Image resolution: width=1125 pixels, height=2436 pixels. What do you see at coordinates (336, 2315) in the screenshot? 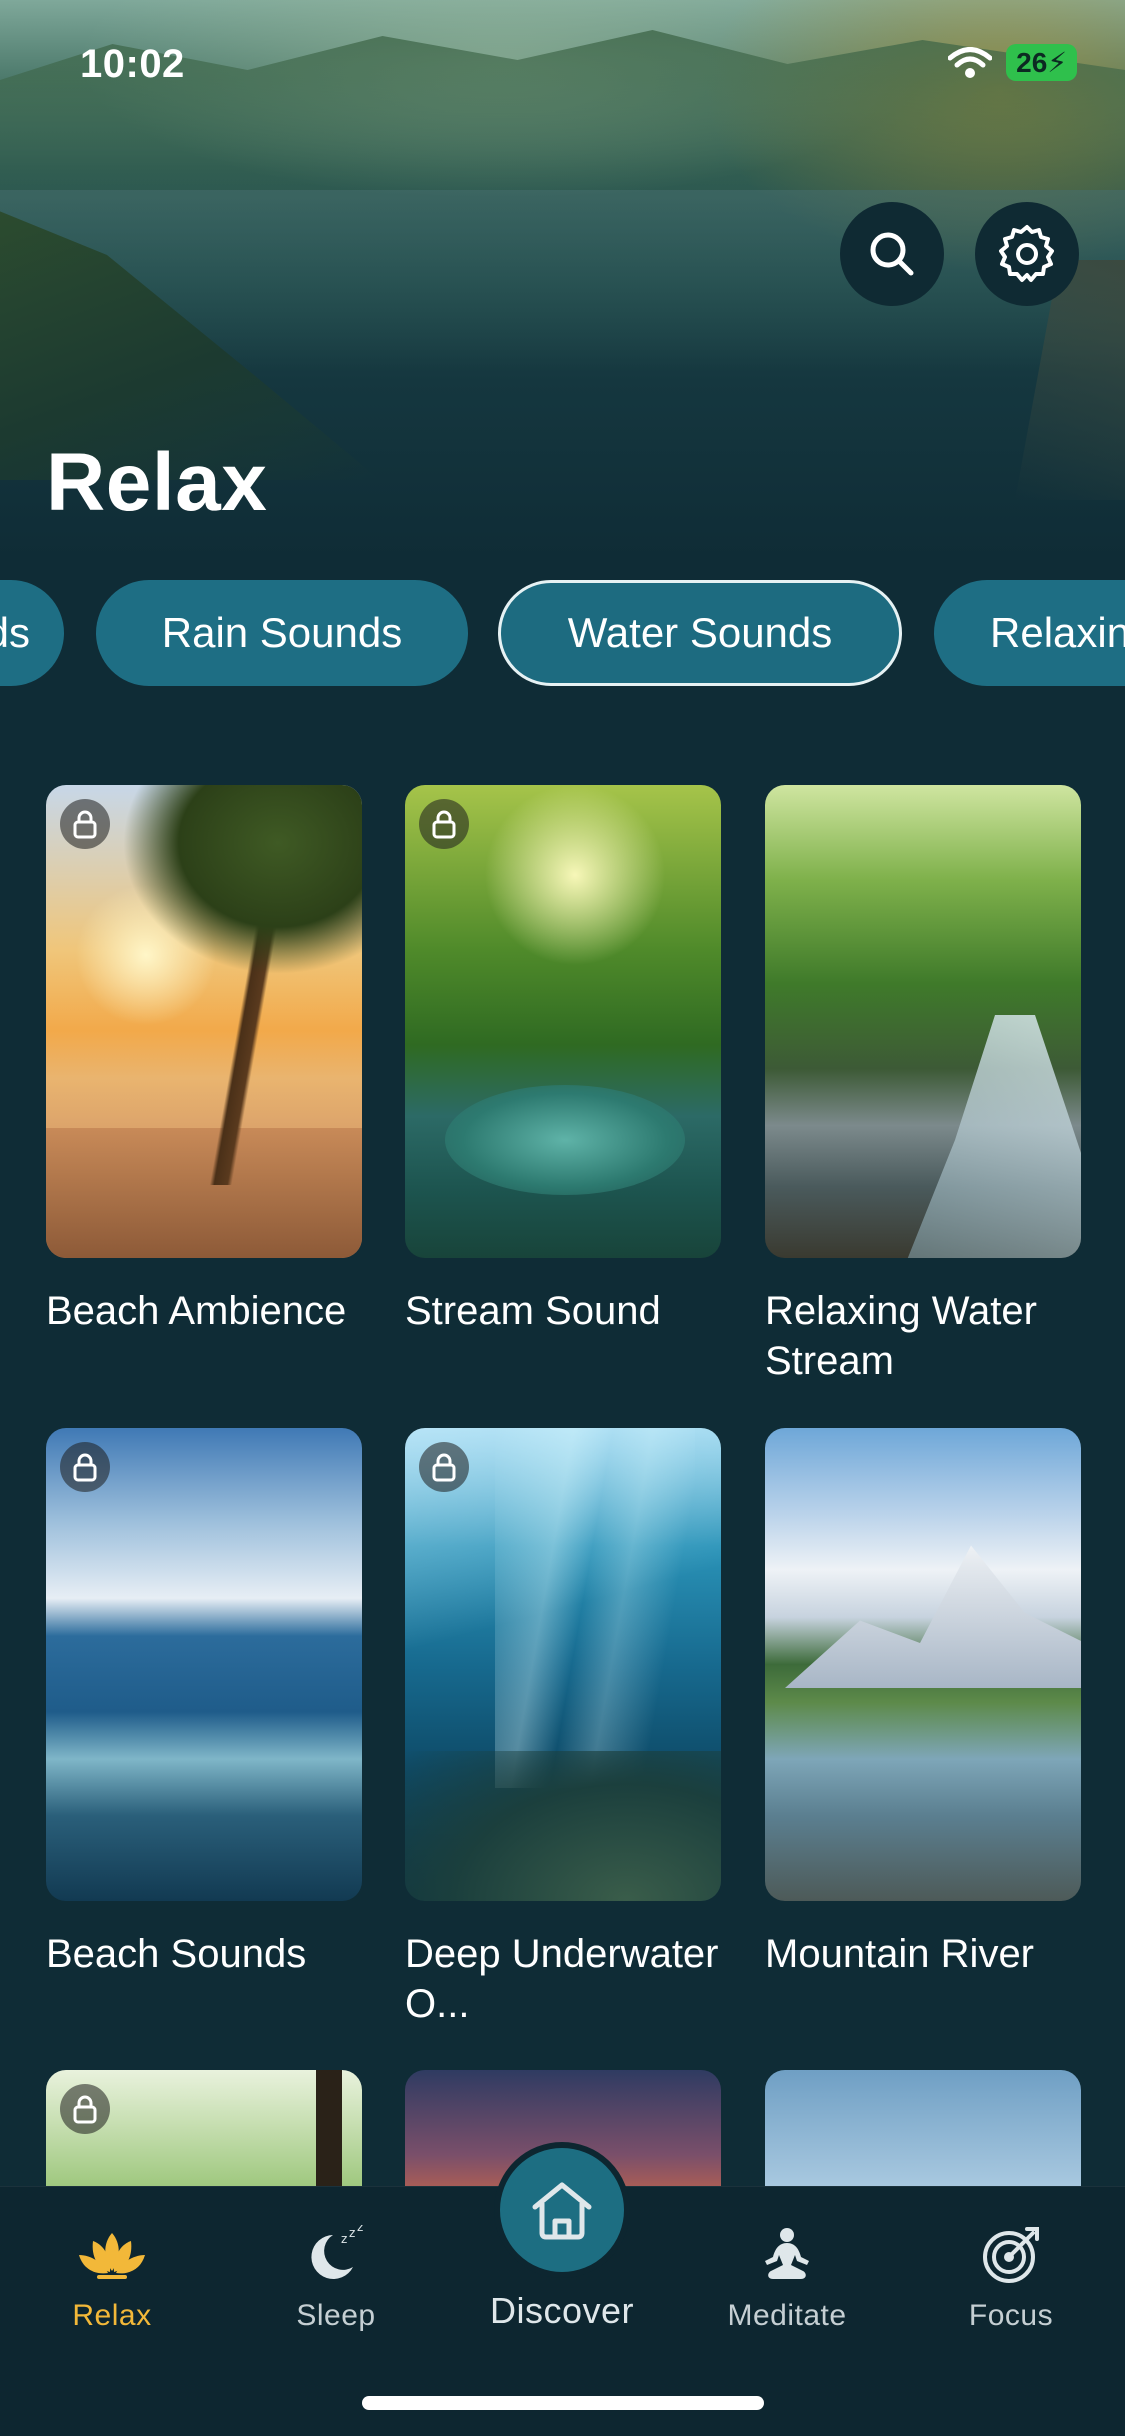
I see `tab-sleep-label: Sleep` at bounding box center [336, 2315].